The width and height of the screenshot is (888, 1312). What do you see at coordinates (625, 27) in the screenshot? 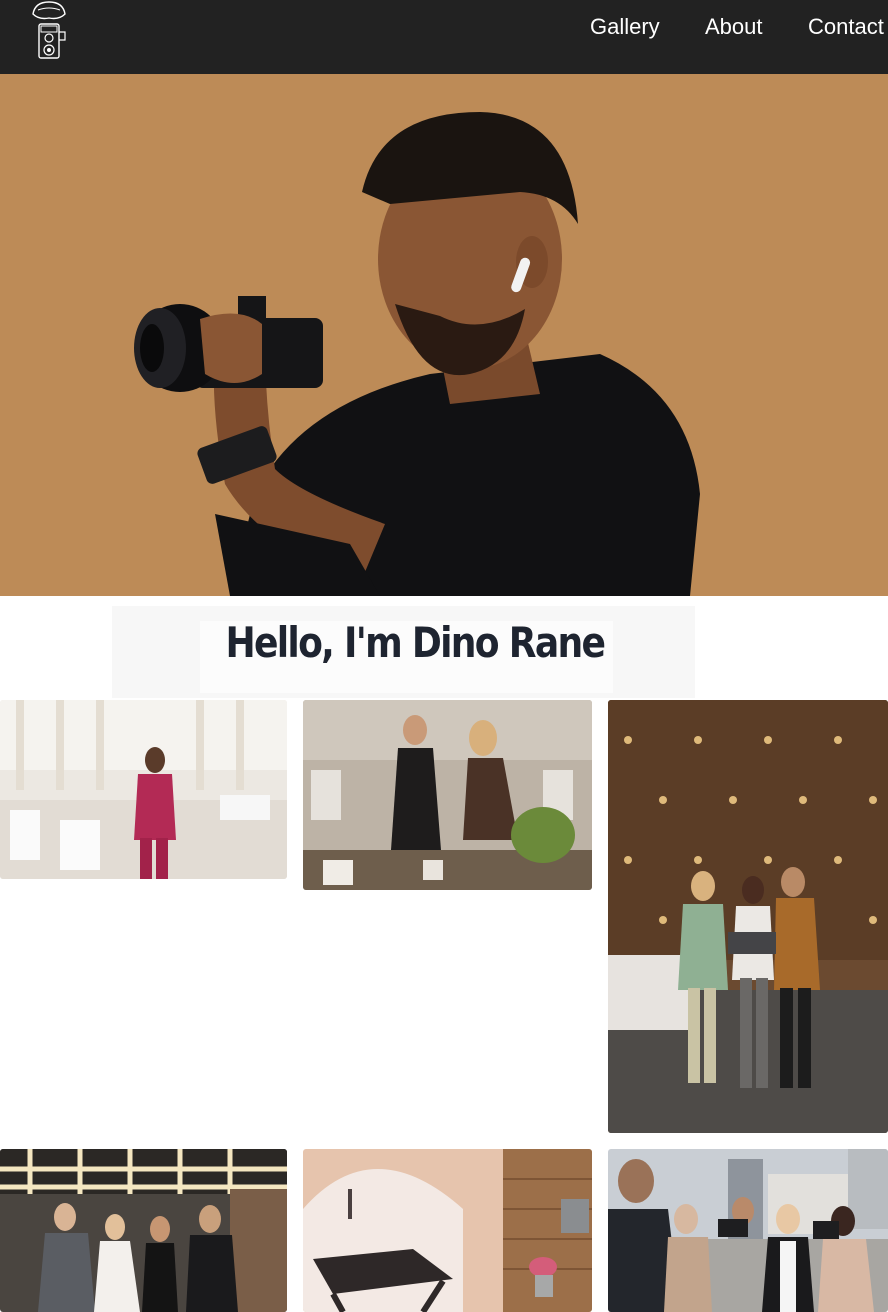
I see `nav-link-gallery: Gallery` at bounding box center [625, 27].